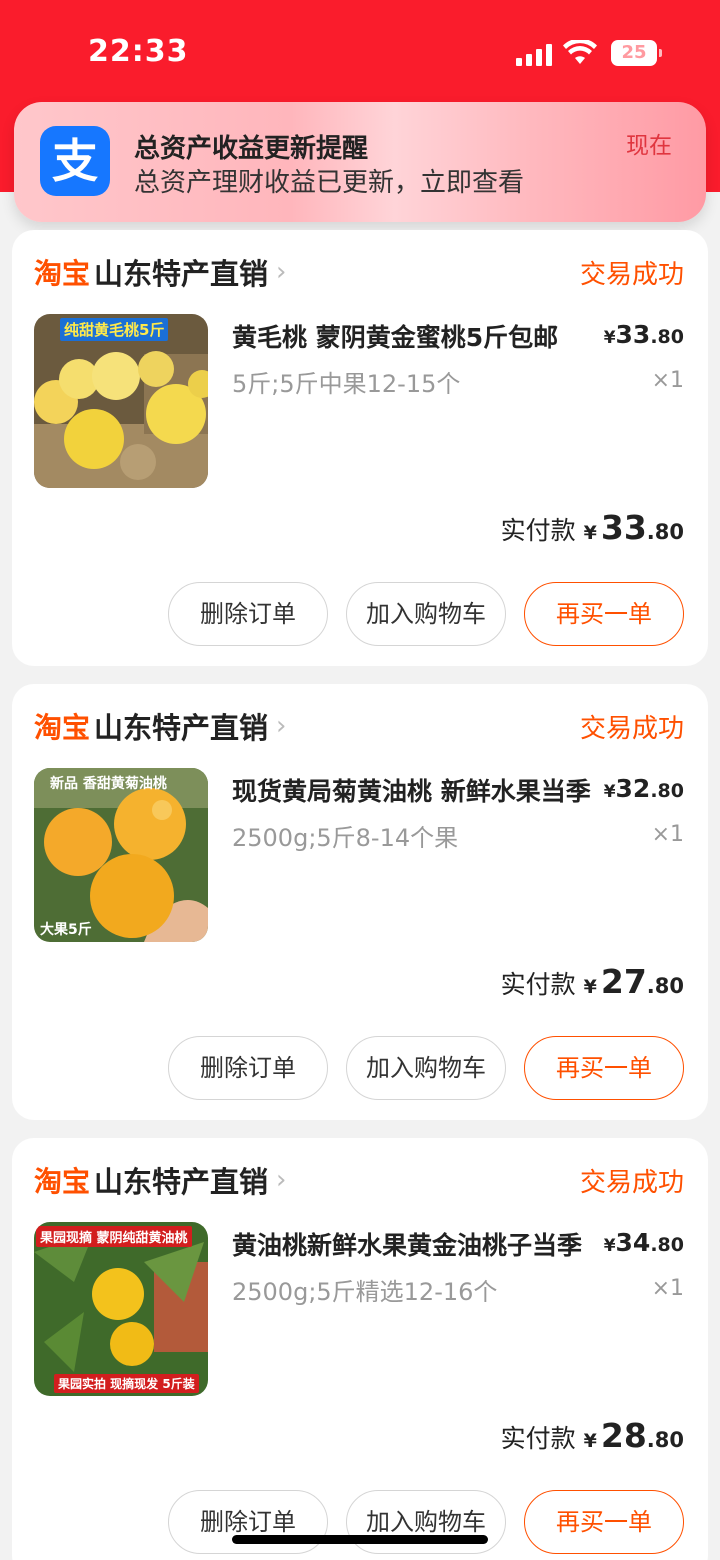 The image size is (720, 1560). Describe the element at coordinates (126, 1383) in the screenshot. I see `image-tag: 果园实拍 现摘现发 5斤装` at that location.